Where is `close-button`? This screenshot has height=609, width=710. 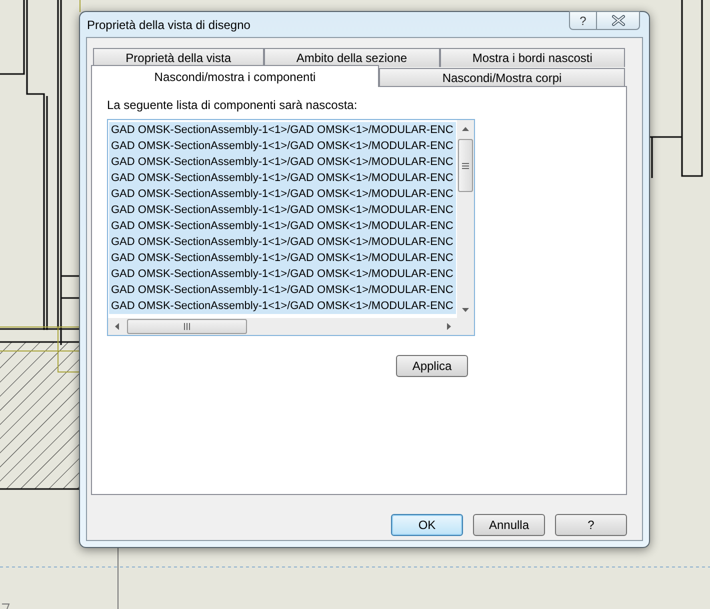 close-button is located at coordinates (618, 20).